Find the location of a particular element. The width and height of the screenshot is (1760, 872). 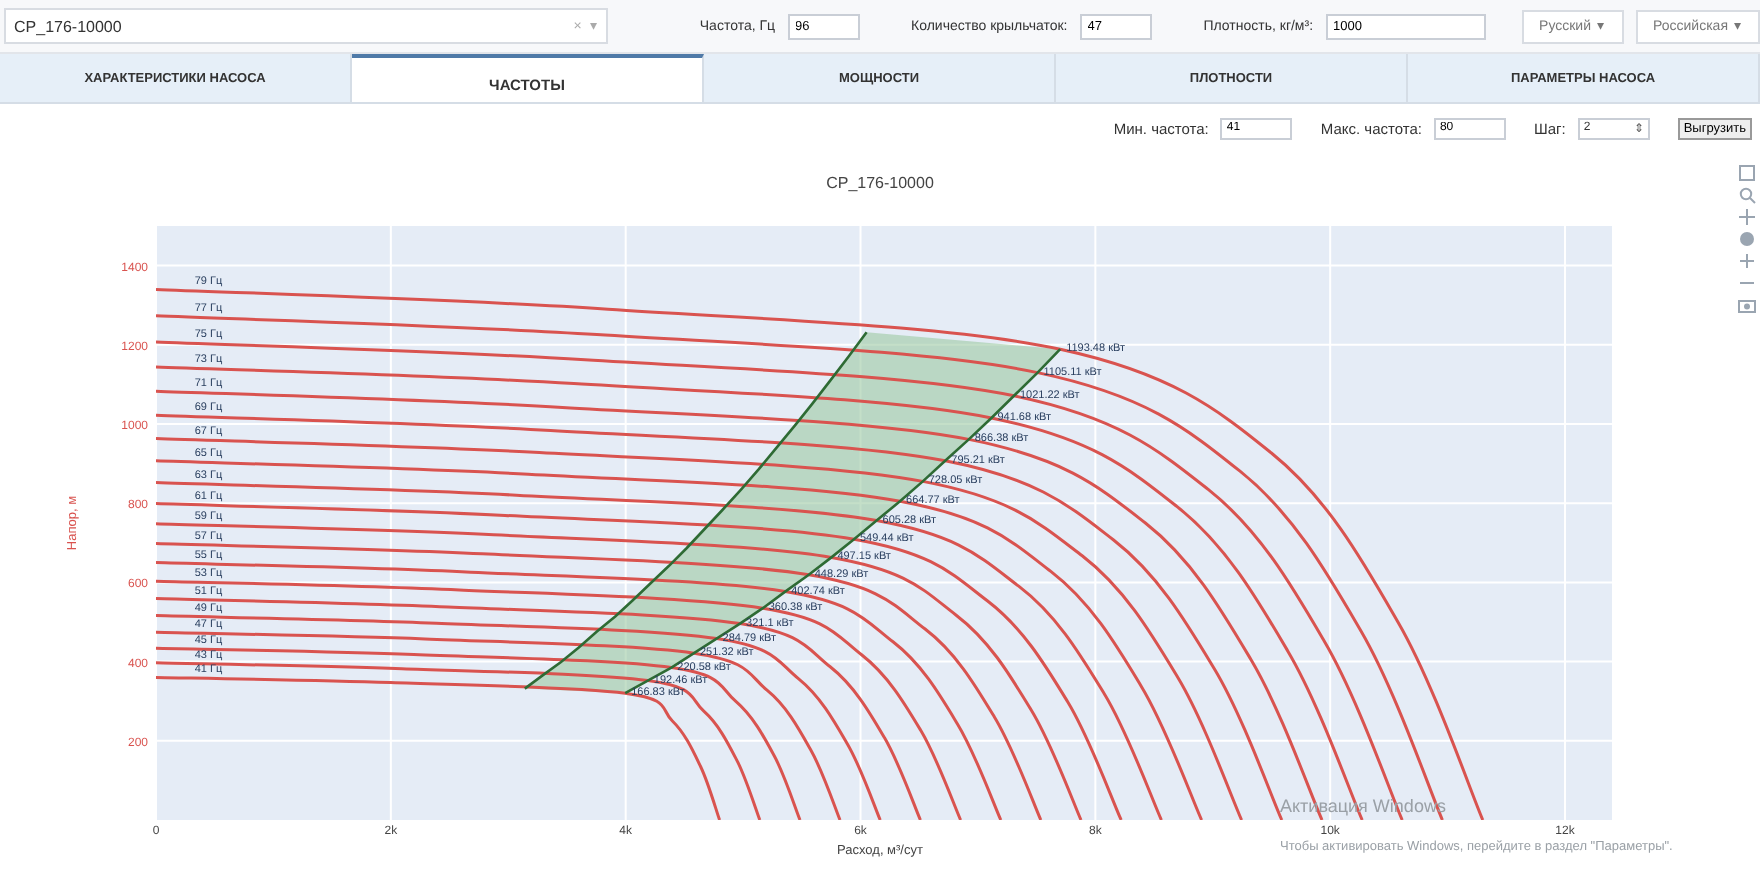

pan-icon is located at coordinates (1747, 217).